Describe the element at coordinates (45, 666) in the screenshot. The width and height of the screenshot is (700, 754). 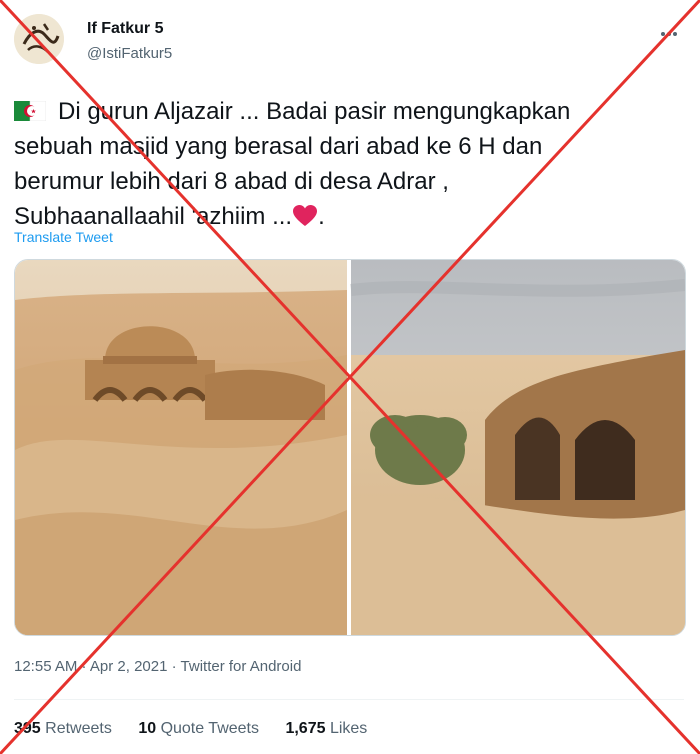
I see `tweet-time: 12:55 AM` at that location.